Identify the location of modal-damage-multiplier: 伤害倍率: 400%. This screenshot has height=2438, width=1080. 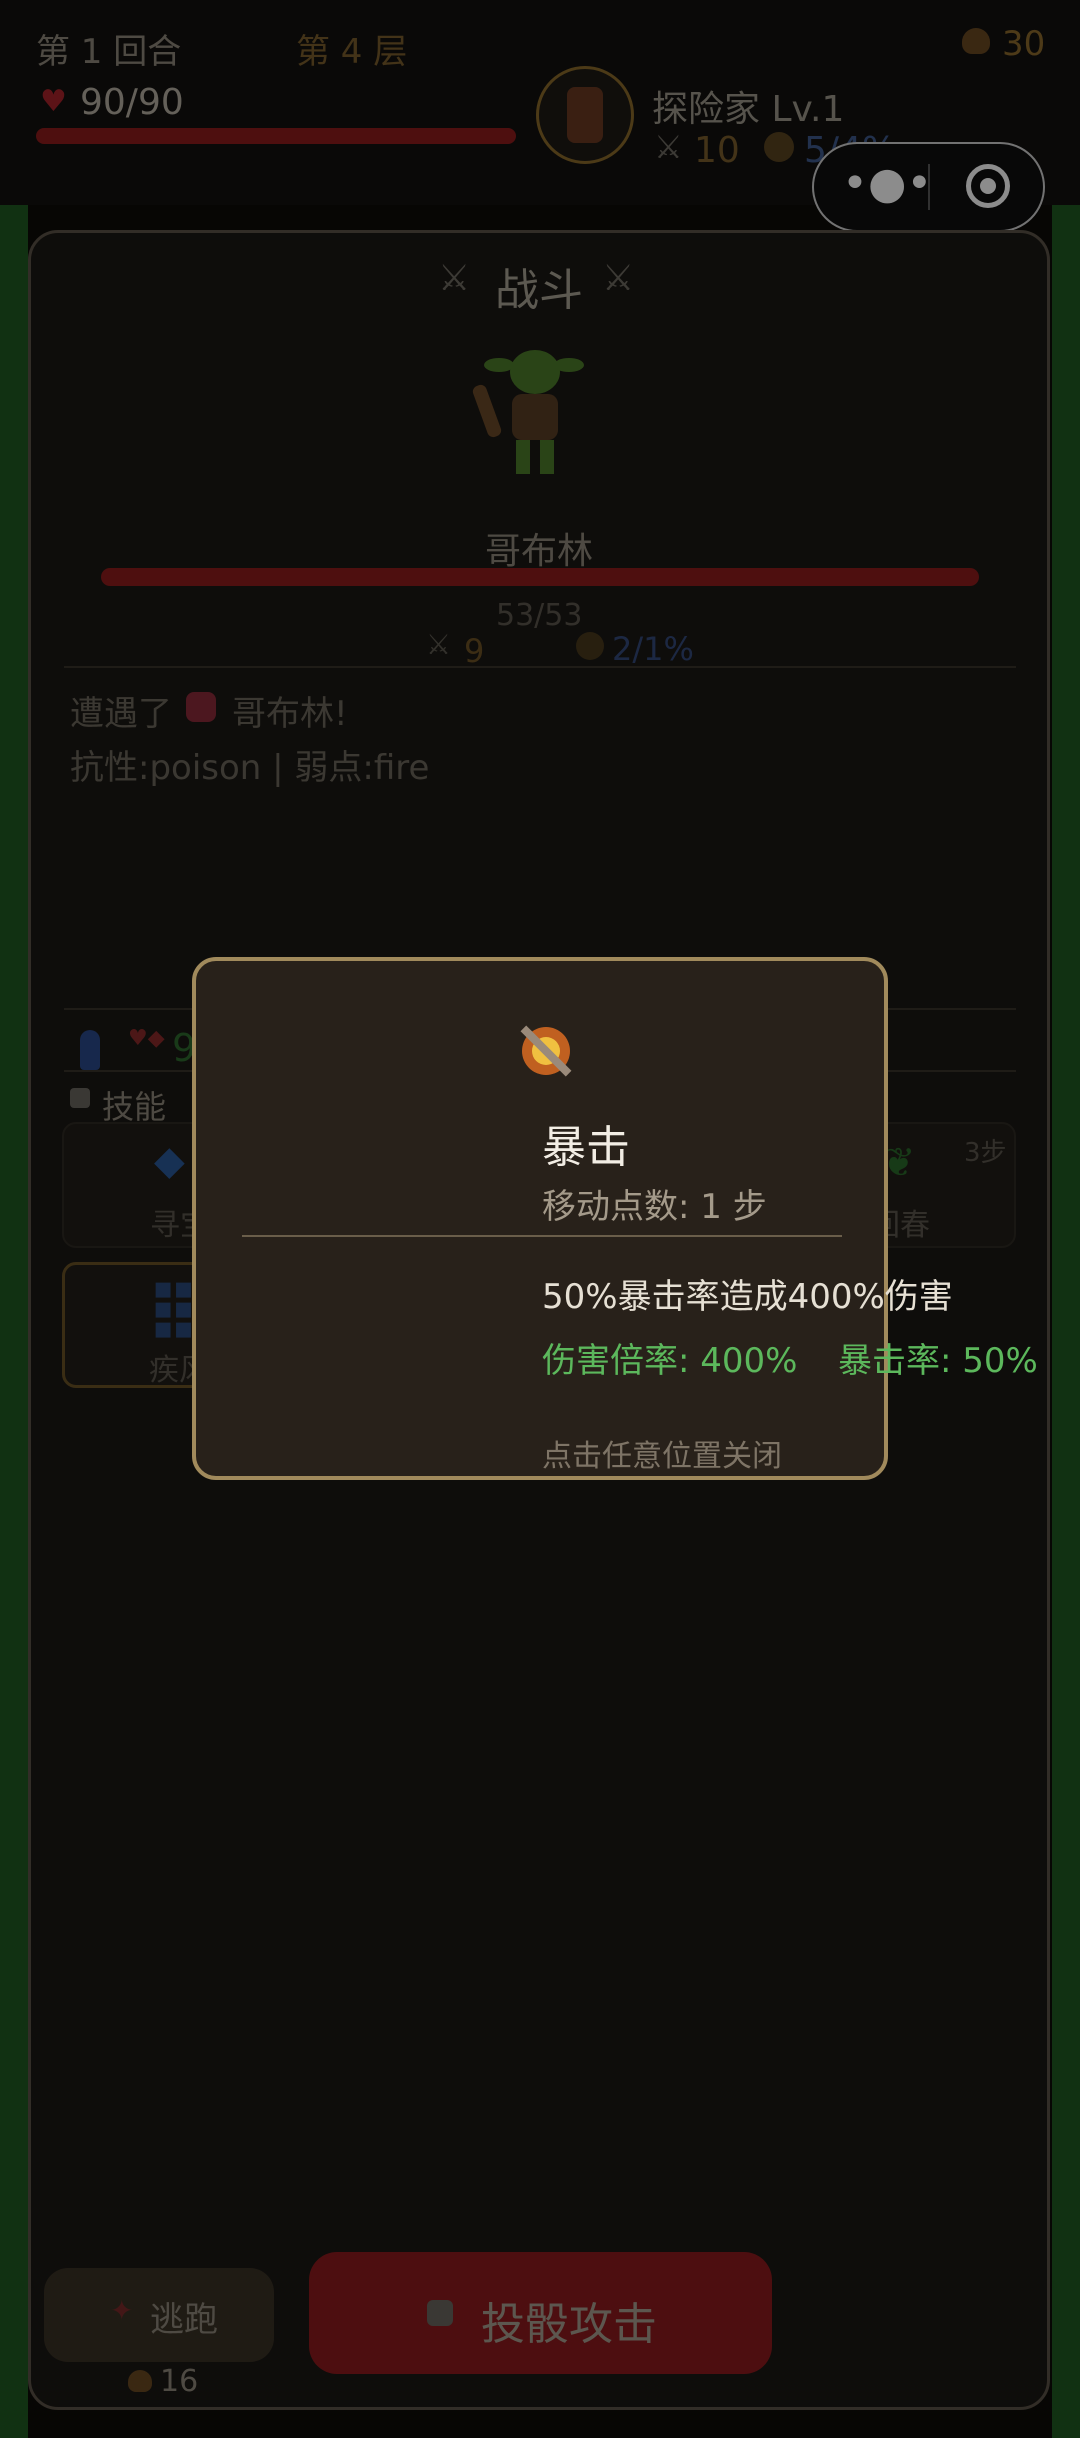
(670, 1361).